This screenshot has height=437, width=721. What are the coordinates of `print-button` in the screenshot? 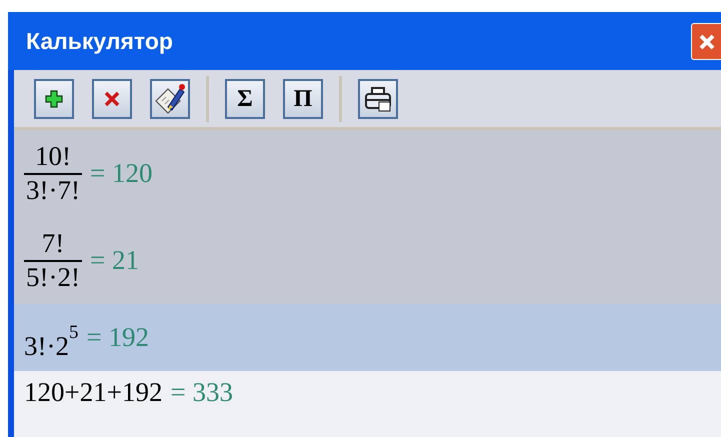 It's located at (378, 98).